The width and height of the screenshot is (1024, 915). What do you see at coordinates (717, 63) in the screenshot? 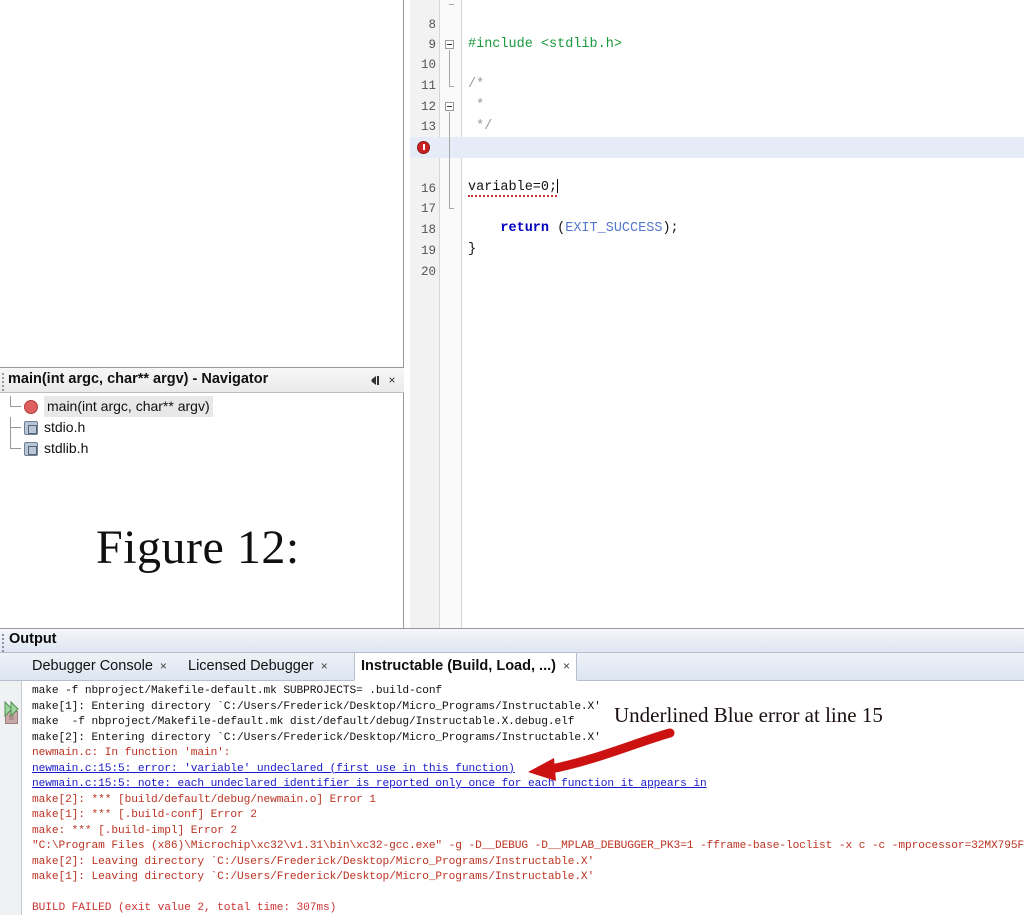
I see `code-line: 10 /*` at bounding box center [717, 63].